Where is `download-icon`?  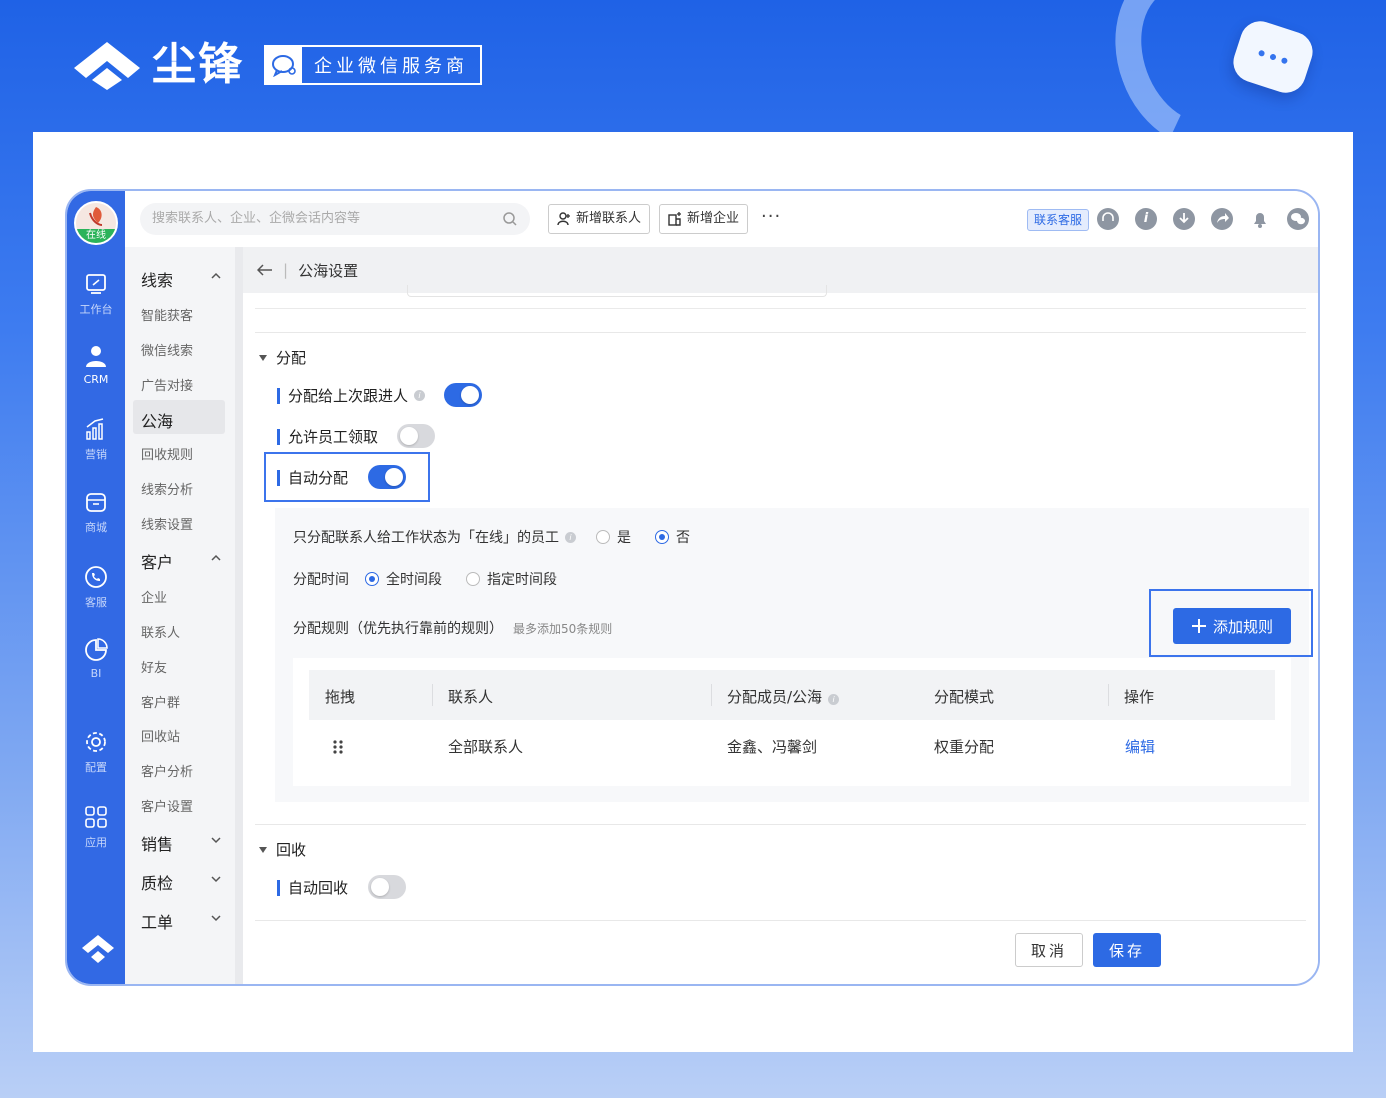 download-icon is located at coordinates (1184, 219).